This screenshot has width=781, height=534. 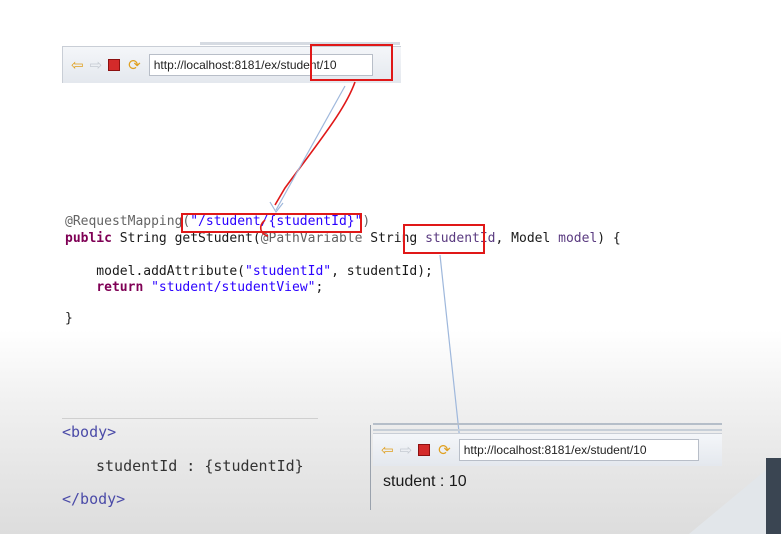 What do you see at coordinates (200, 466) in the screenshot?
I see `jsp-expression: studentId : {studentId}` at bounding box center [200, 466].